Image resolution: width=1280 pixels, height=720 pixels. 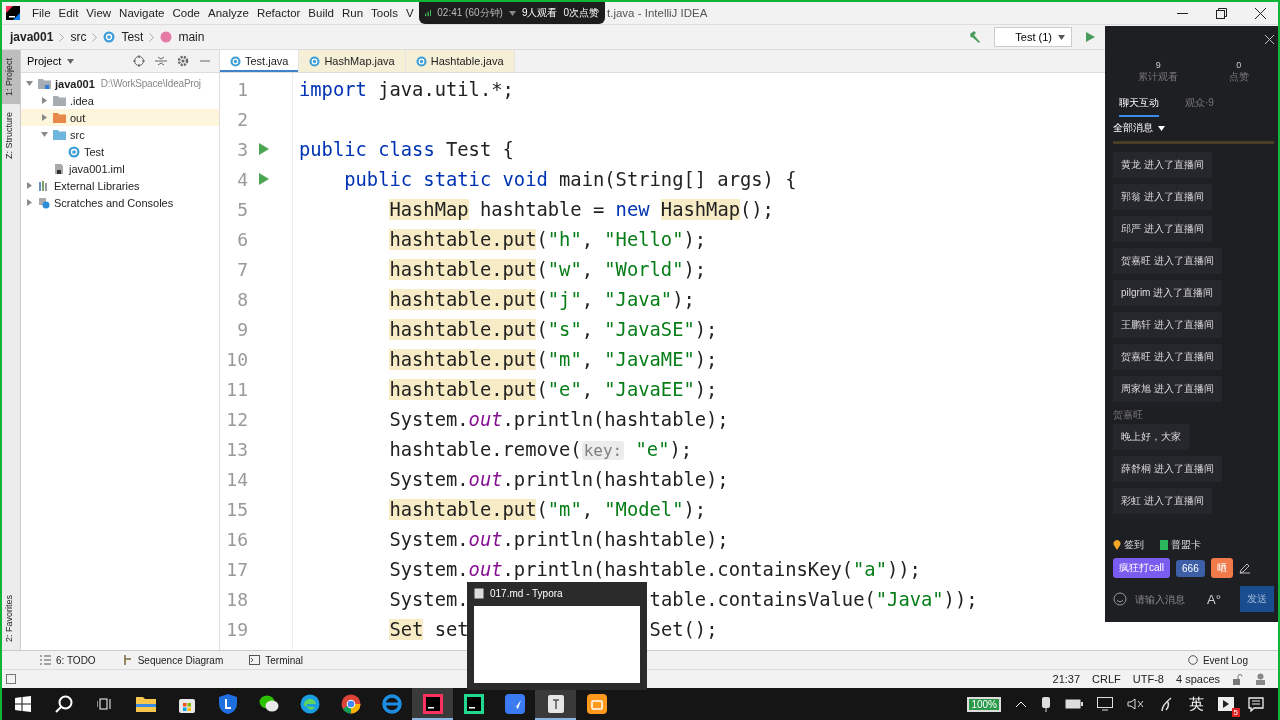 What do you see at coordinates (1148, 679) in the screenshot?
I see `status-item: UTF-8` at bounding box center [1148, 679].